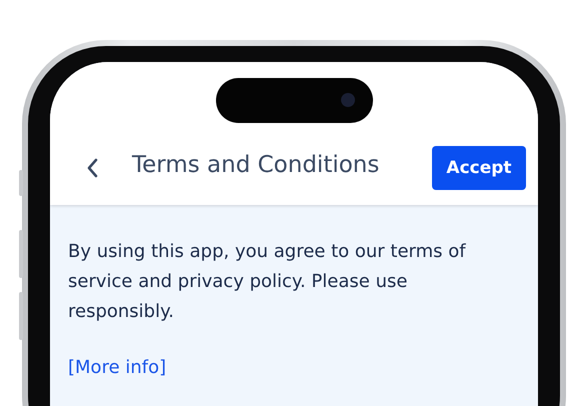  What do you see at coordinates (267, 282) in the screenshot?
I see `terms-paragraph: By using this app, you agree to our terms of service and privacy policy. Please use responsibly.` at bounding box center [267, 282].